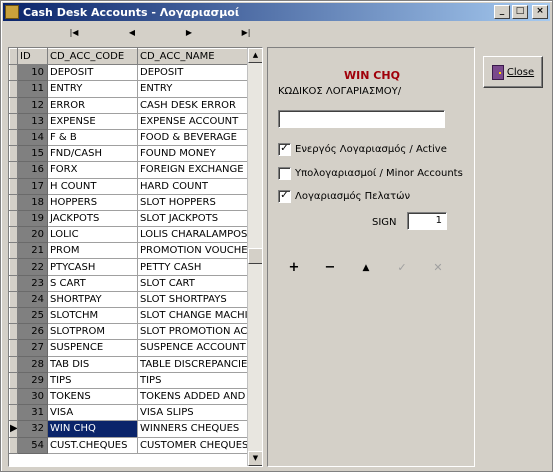  Describe the element at coordinates (32, 445) in the screenshot. I see `id-cell: 54` at that location.